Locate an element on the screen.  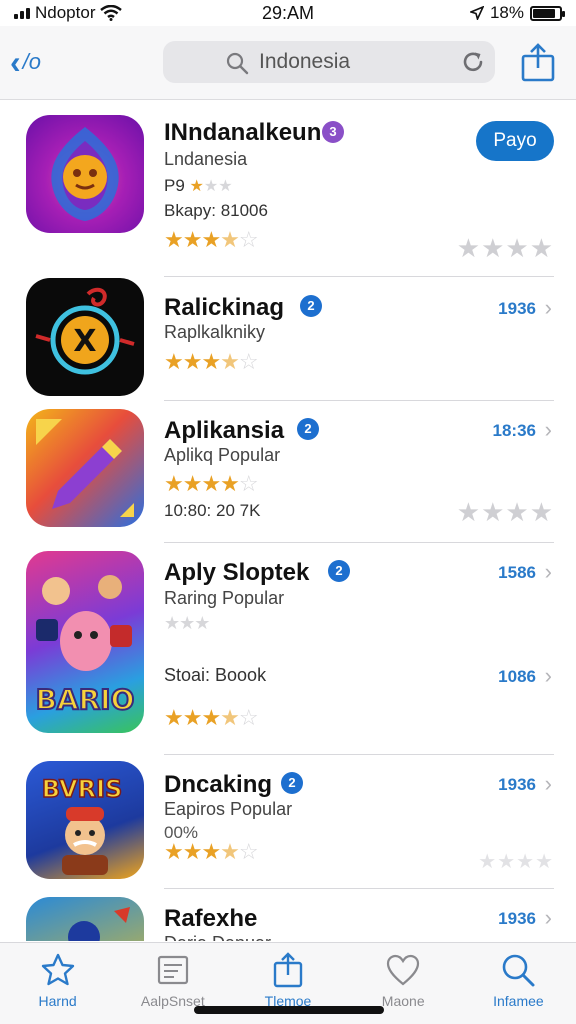
tab-harnd: Harnd is located at coordinates (57, 983).